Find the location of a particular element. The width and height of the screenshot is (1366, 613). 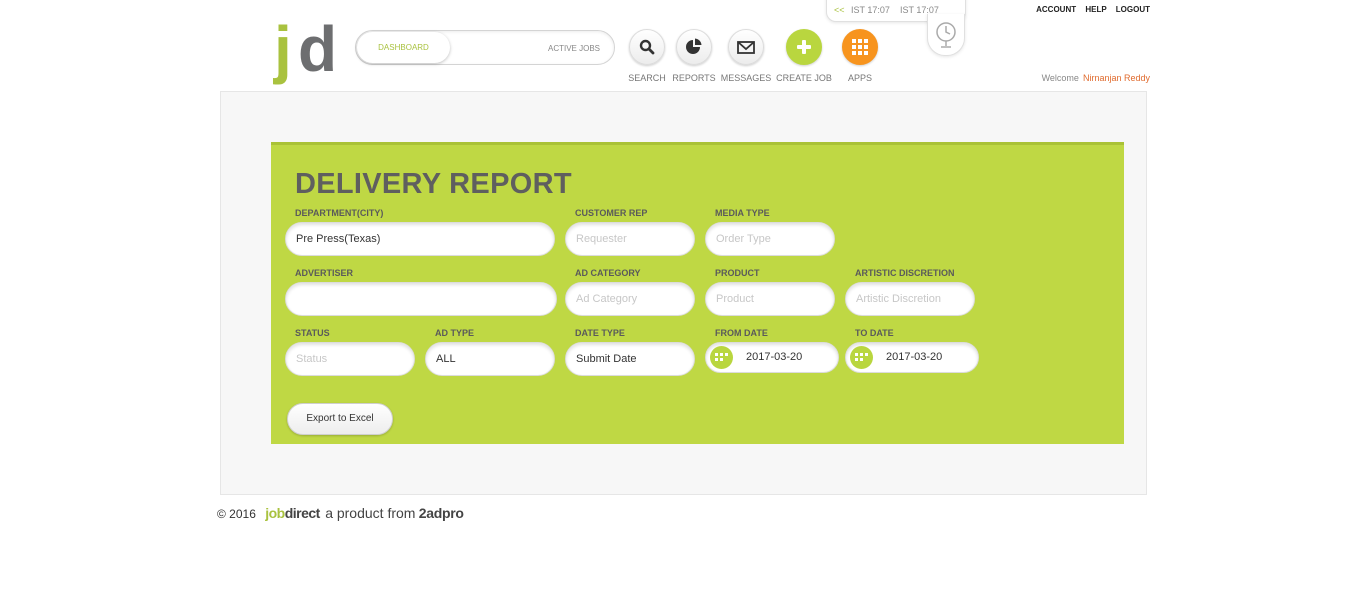

search-icon is located at coordinates (647, 47).